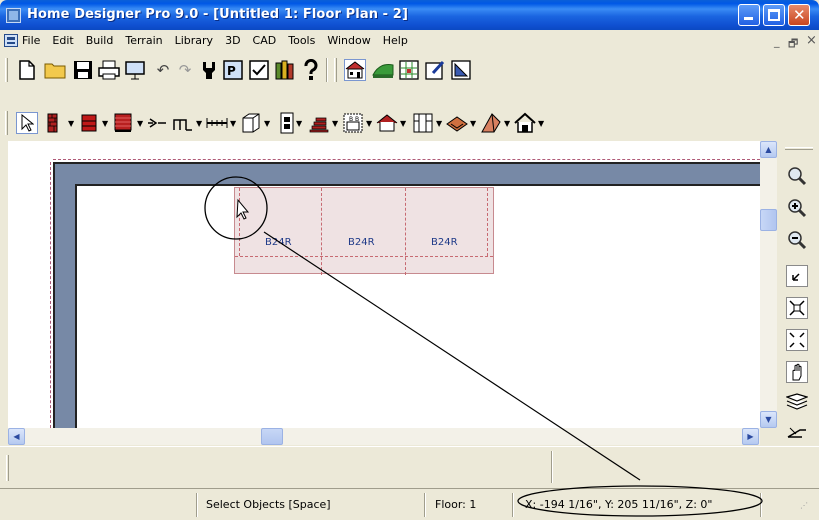  I want to click on close-icon: ✕, so click(799, 15).